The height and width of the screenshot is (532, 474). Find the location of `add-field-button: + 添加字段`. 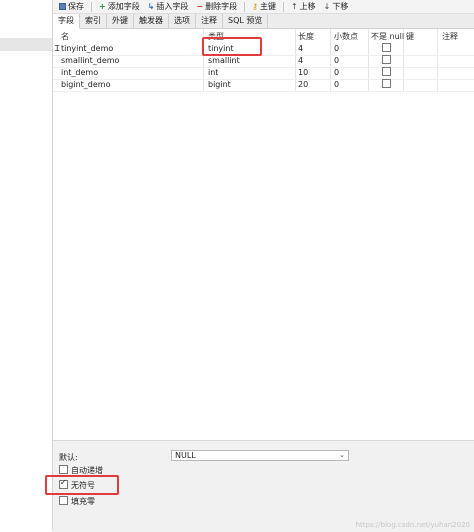

add-field-button: + 添加字段 is located at coordinates (119, 7).